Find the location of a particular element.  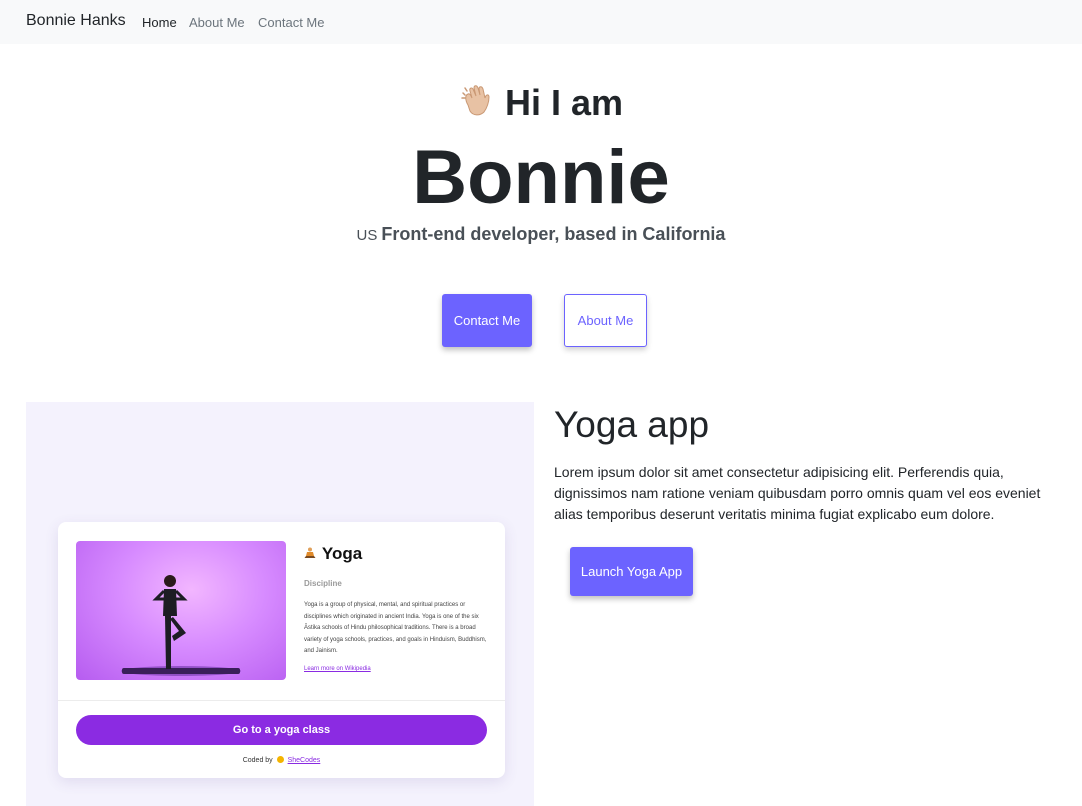

nav-link-about: About Me is located at coordinates (217, 22).